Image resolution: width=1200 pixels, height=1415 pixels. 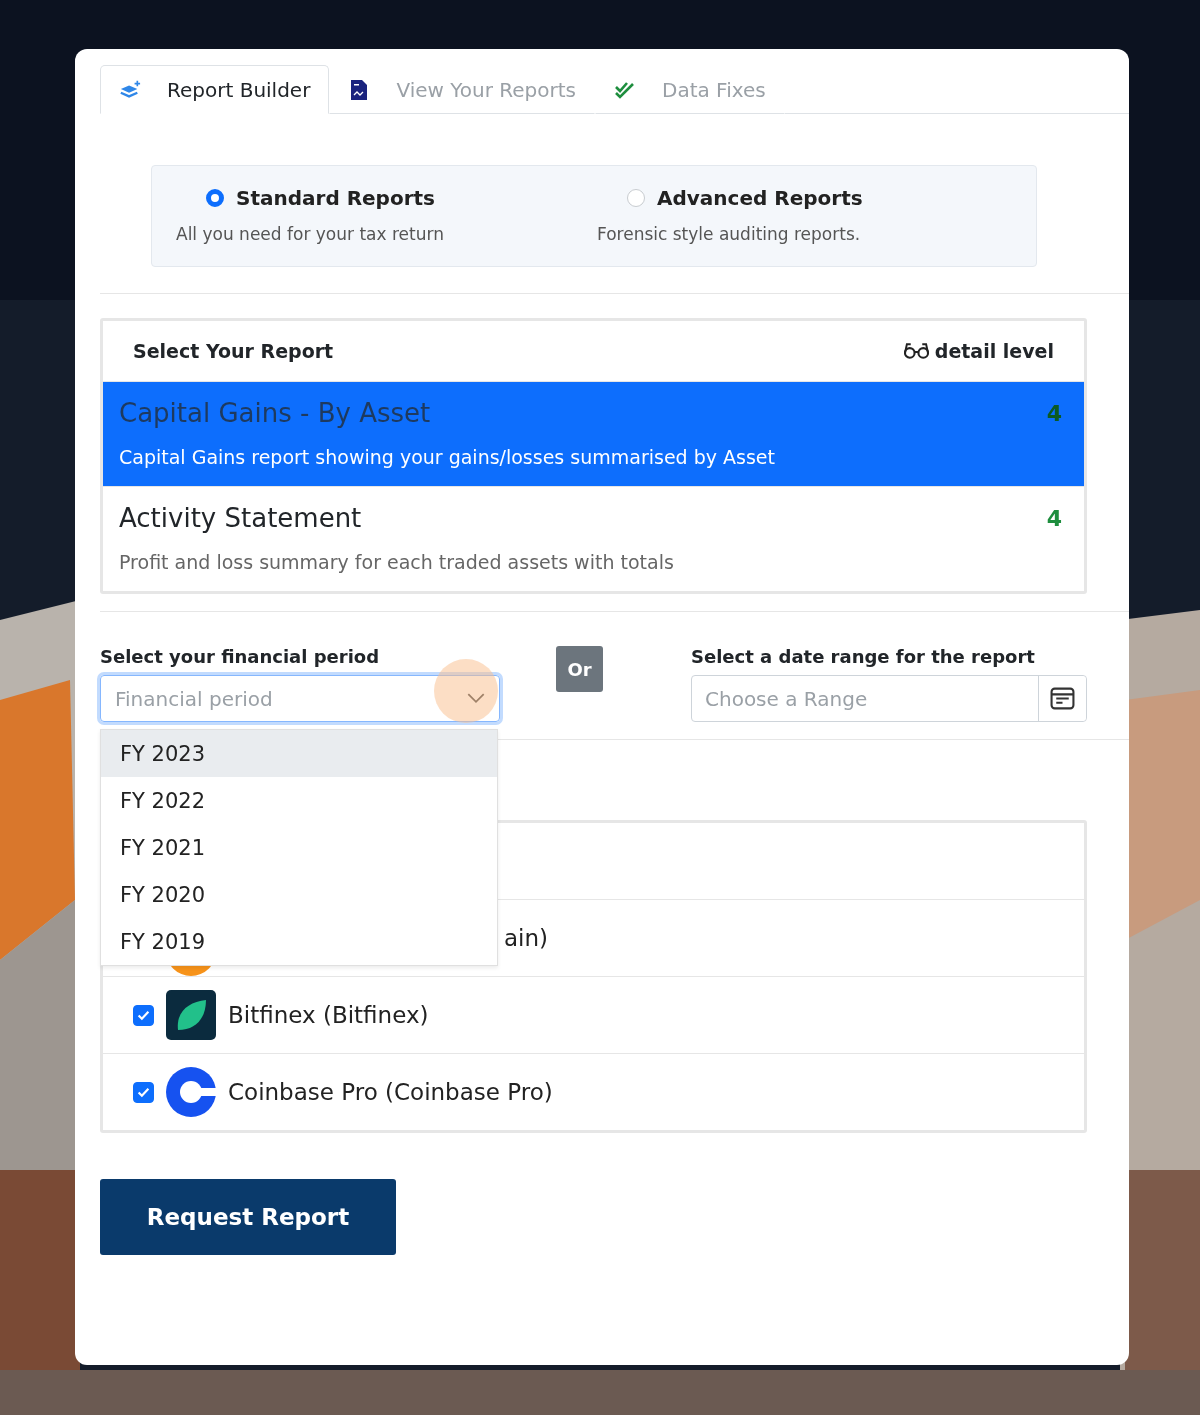 I want to click on tab: Report Builder, so click(x=215, y=89).